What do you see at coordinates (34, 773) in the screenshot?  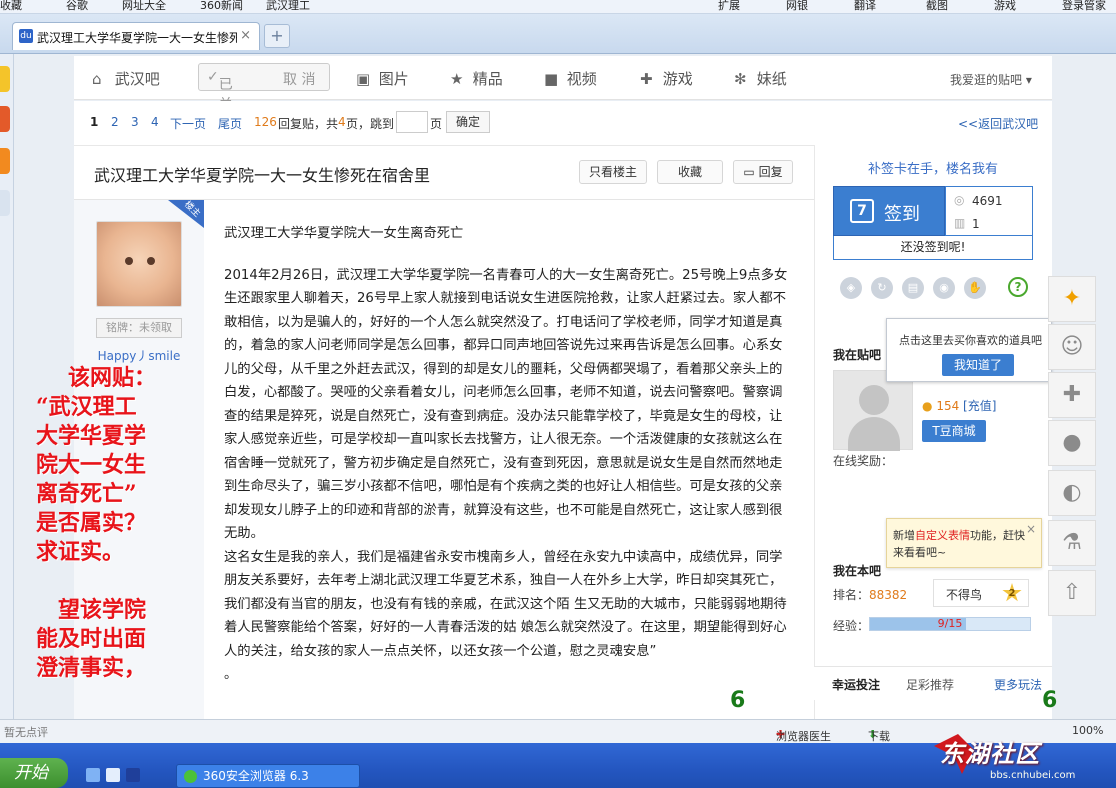 I see `start-button: 开始` at bounding box center [34, 773].